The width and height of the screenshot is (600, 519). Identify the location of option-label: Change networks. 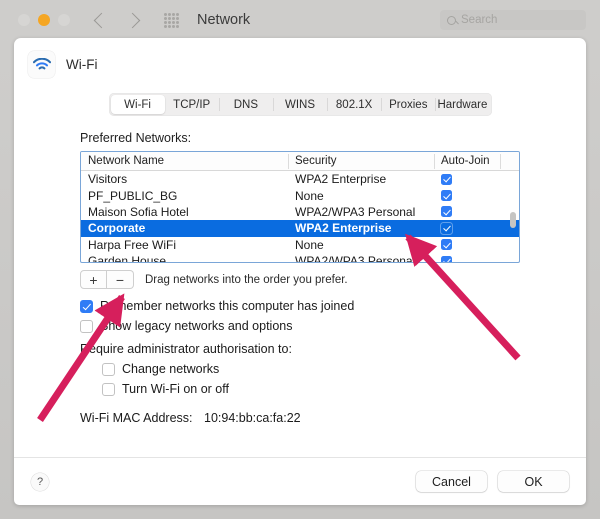
(171, 369).